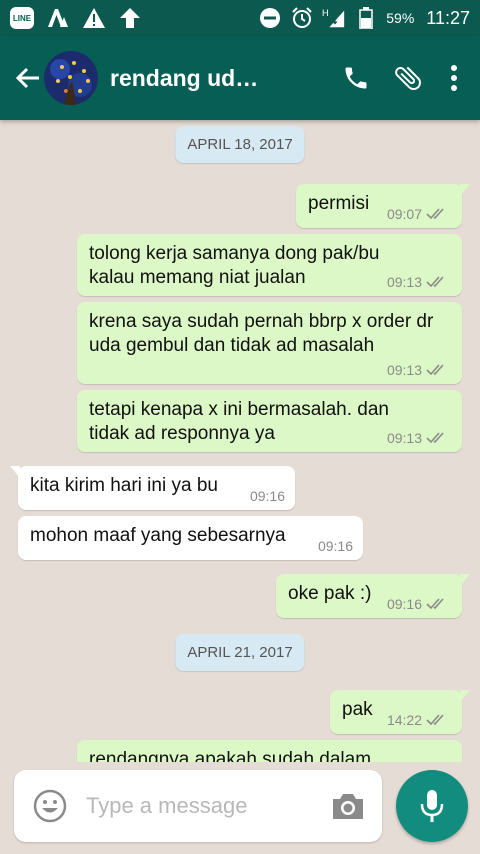 The width and height of the screenshot is (480, 854). Describe the element at coordinates (58, 18) in the screenshot. I see `app-notification-icon` at that location.